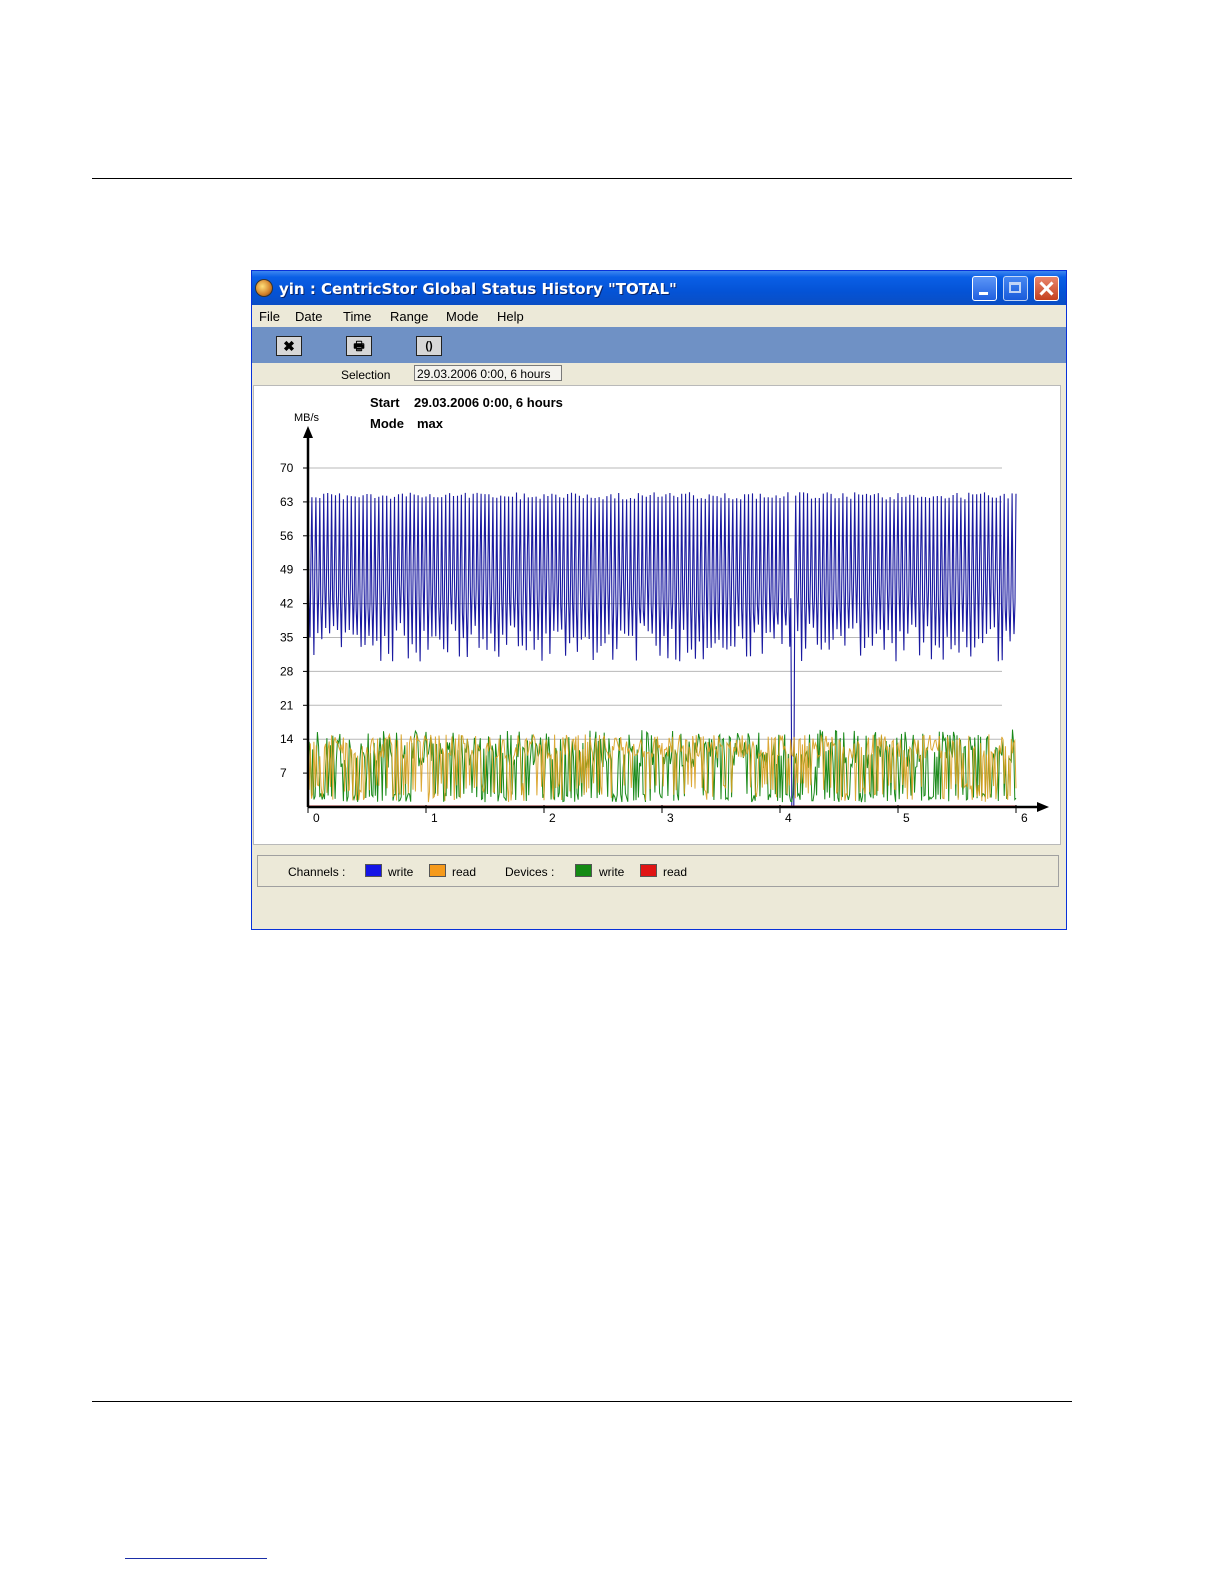 This screenshot has height=1584, width=1224. Describe the element at coordinates (582, 178) in the screenshot. I see `page-top-rule` at that location.